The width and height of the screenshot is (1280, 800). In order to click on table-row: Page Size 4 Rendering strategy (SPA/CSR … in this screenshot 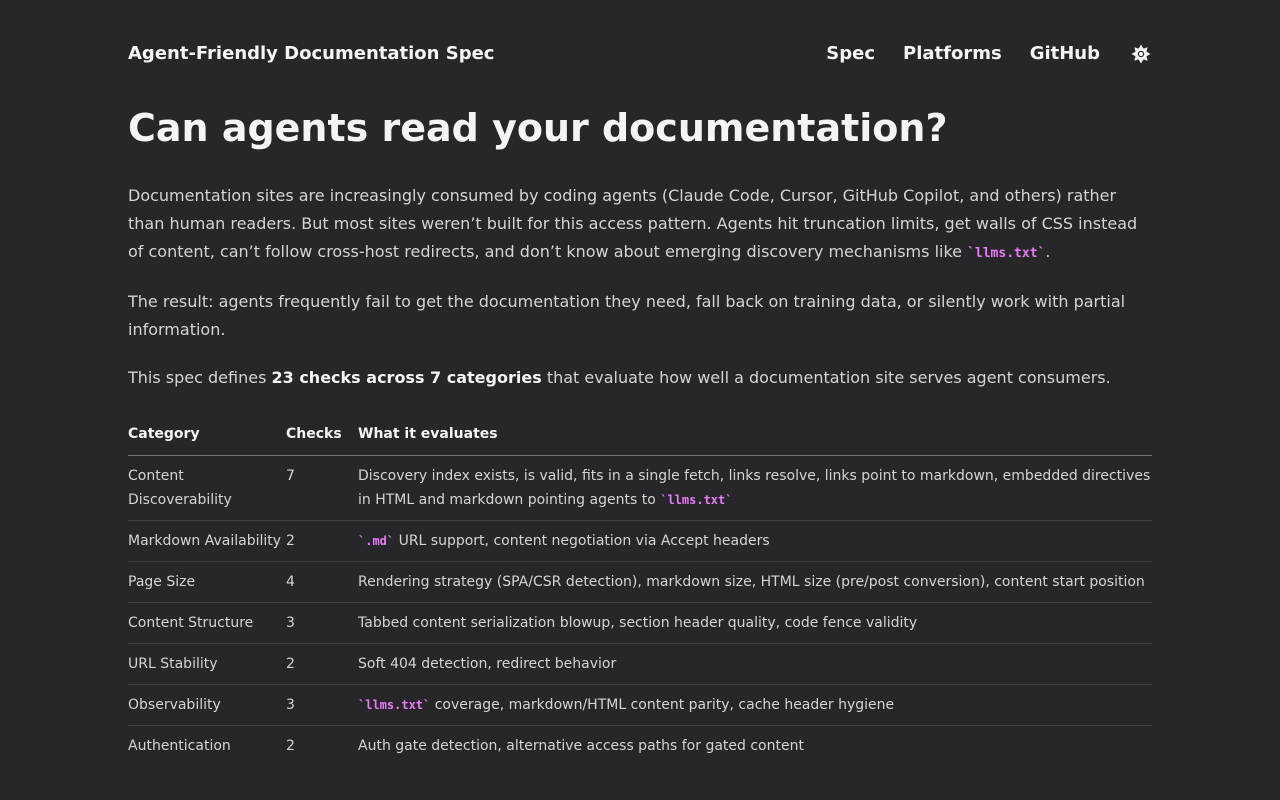, I will do `click(640, 582)`.